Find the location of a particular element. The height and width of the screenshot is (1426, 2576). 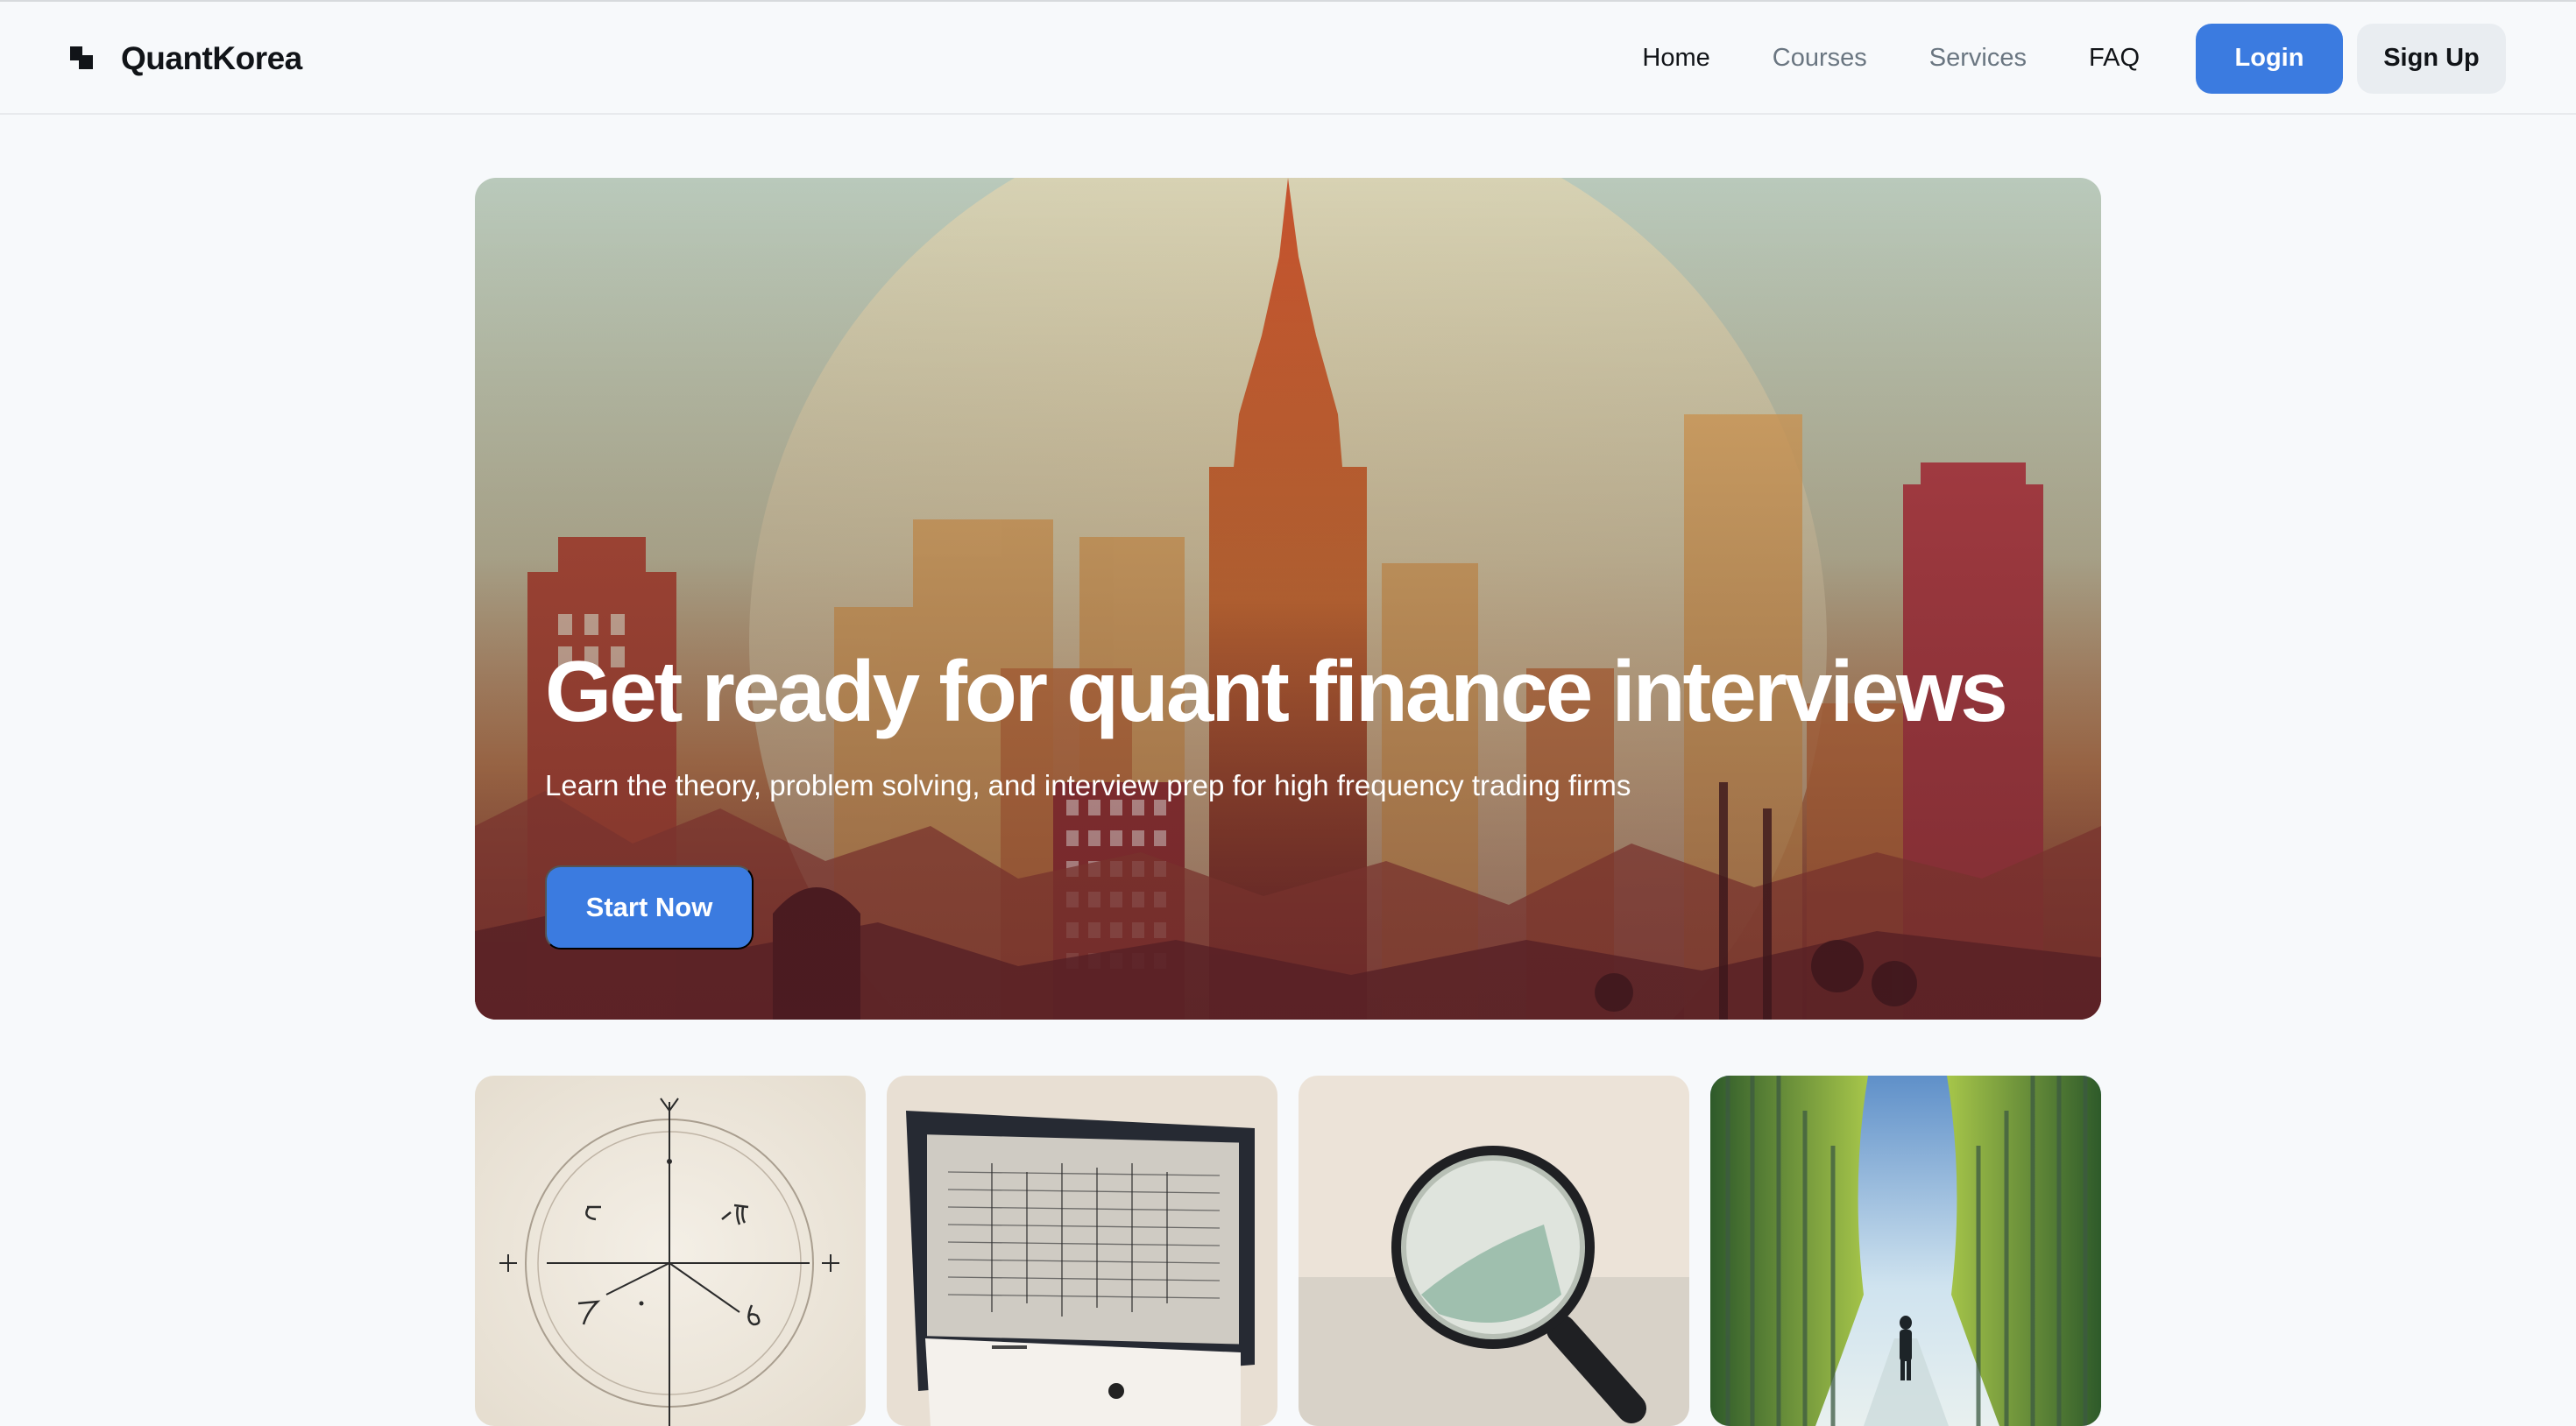

nav-services-link: Services is located at coordinates (1978, 58).